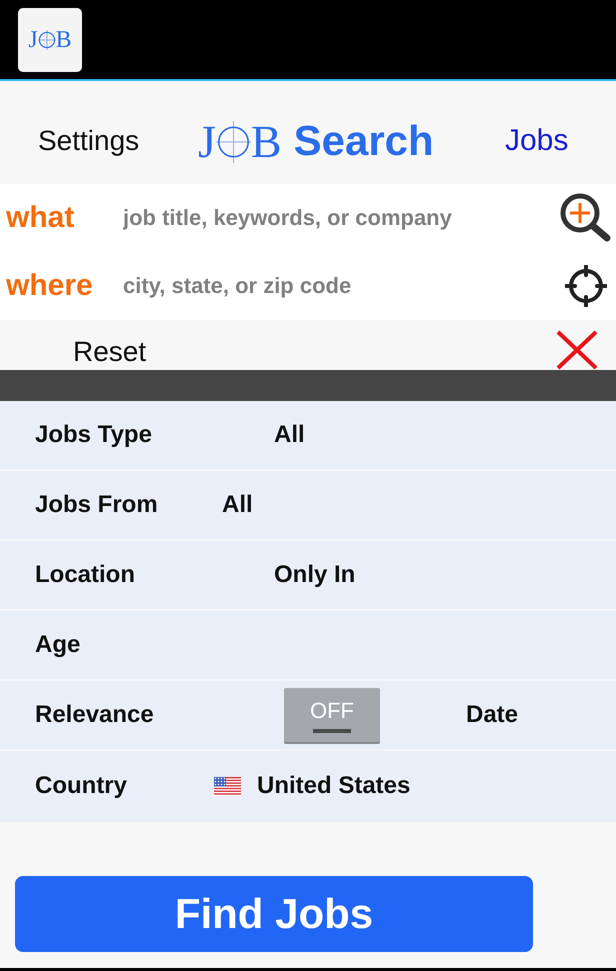  What do you see at coordinates (85, 575) in the screenshot?
I see `option-label: Location` at bounding box center [85, 575].